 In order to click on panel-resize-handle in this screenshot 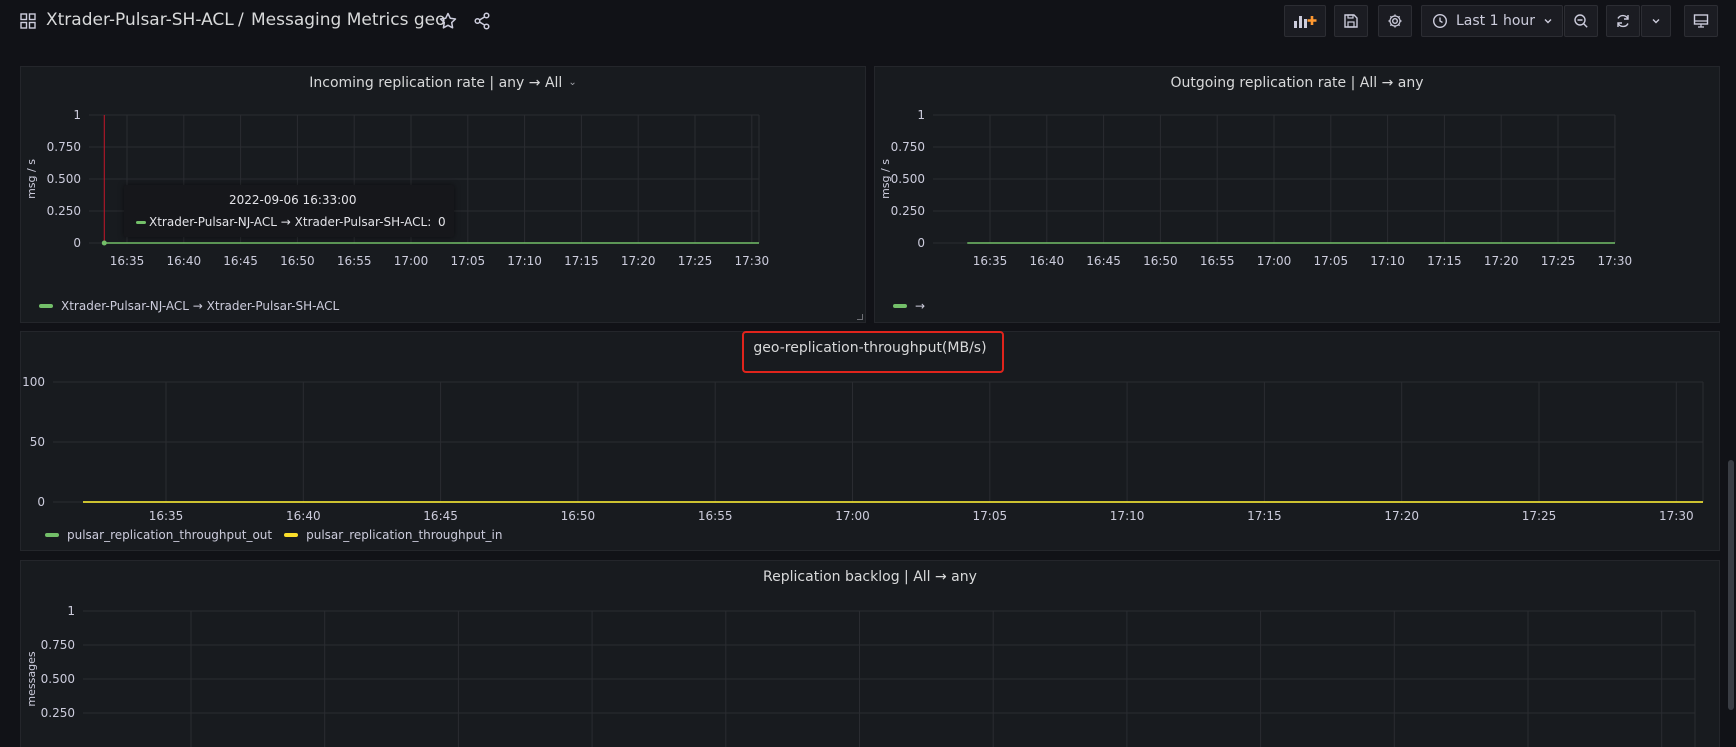, I will do `click(860, 317)`.